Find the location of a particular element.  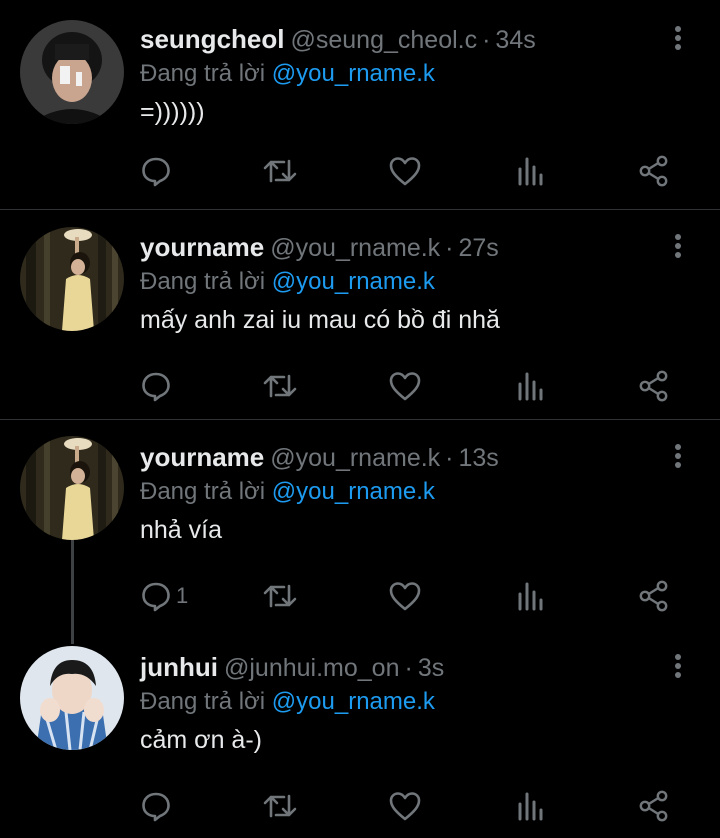

timestamp: 3s is located at coordinates (431, 668).